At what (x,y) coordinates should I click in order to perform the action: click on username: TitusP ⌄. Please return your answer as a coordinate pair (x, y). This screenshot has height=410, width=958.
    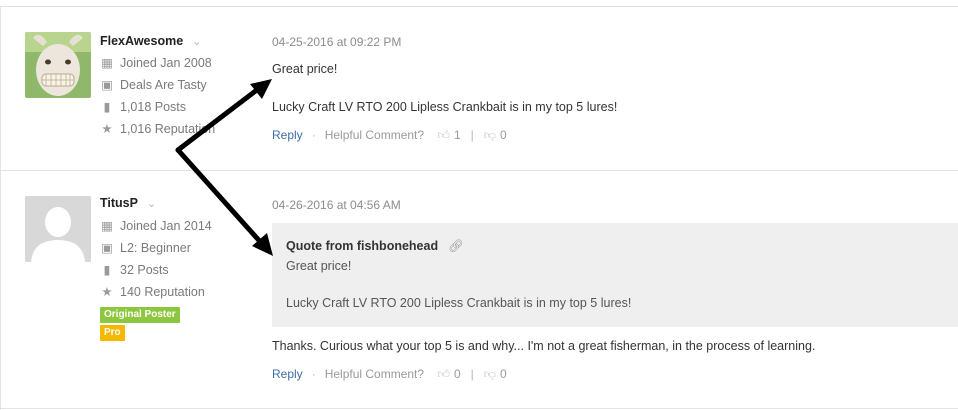
    Looking at the image, I should click on (128, 203).